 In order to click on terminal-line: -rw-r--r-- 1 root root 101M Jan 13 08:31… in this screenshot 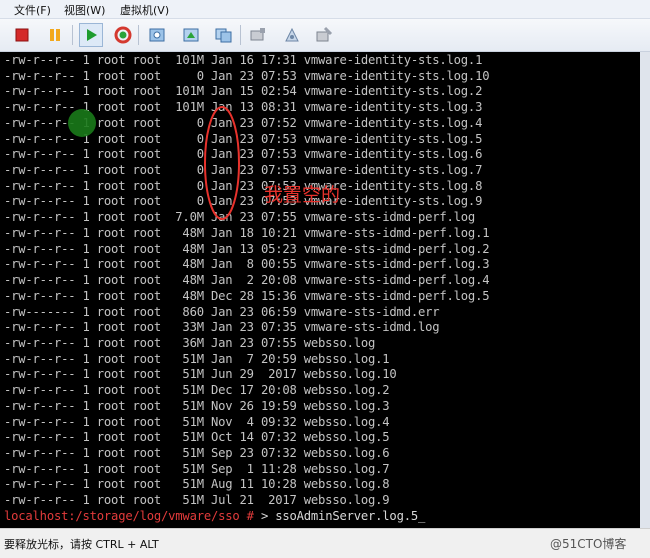, I will do `click(243, 107)`.